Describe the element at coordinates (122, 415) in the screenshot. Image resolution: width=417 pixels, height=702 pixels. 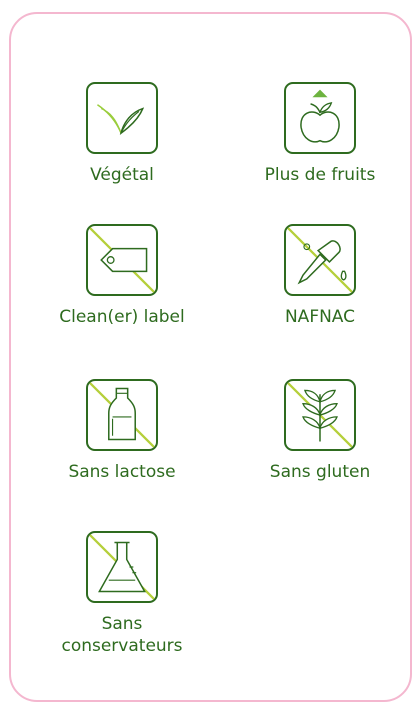
I see `milk-bottle-no-icon` at that location.